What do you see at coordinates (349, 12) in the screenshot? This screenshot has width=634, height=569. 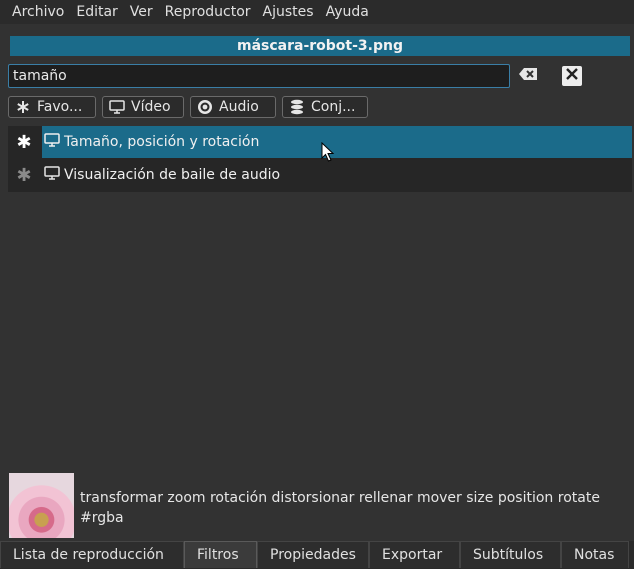 I see `menu-ayuda: Ayuda` at bounding box center [349, 12].